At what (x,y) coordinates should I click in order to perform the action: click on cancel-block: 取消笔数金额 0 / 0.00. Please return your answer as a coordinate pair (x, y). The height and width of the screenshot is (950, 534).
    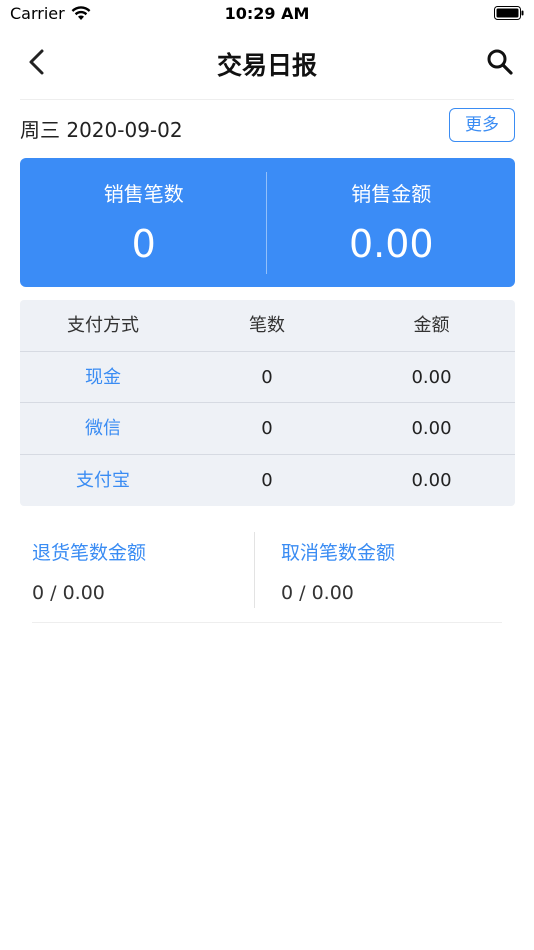
    Looking at the image, I should click on (391, 570).